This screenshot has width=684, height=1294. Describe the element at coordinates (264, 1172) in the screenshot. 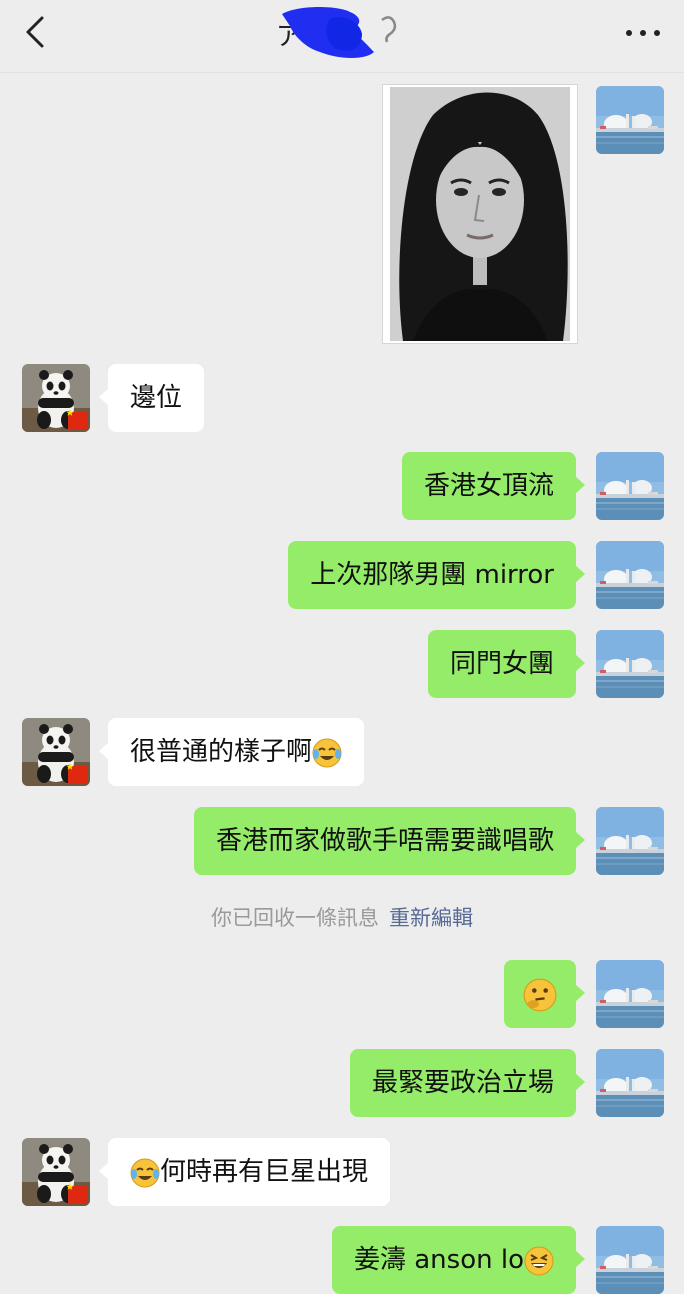

I see `message-text: 何時再有巨星出現` at that location.